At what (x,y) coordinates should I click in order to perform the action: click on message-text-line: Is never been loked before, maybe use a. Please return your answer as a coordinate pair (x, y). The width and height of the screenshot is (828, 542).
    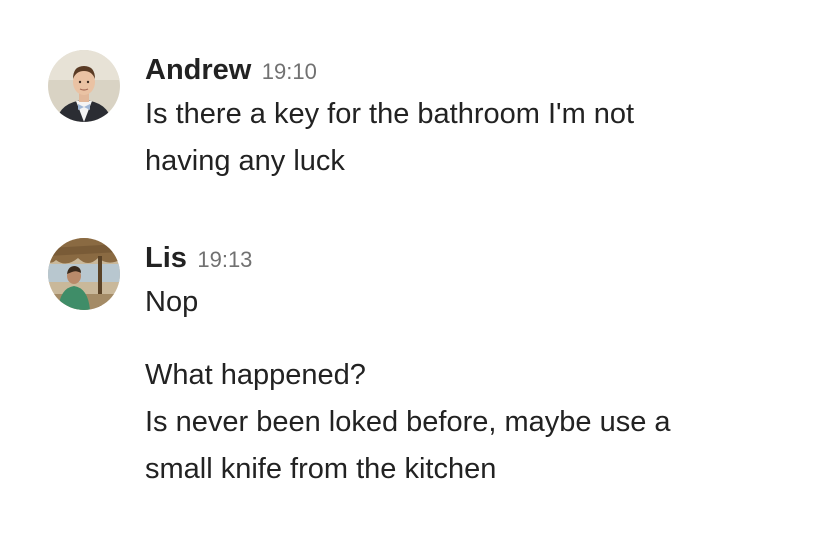
    Looking at the image, I should click on (408, 422).